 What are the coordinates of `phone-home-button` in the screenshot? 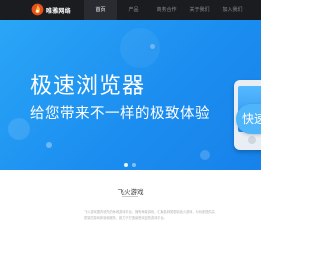 It's located at (252, 140).